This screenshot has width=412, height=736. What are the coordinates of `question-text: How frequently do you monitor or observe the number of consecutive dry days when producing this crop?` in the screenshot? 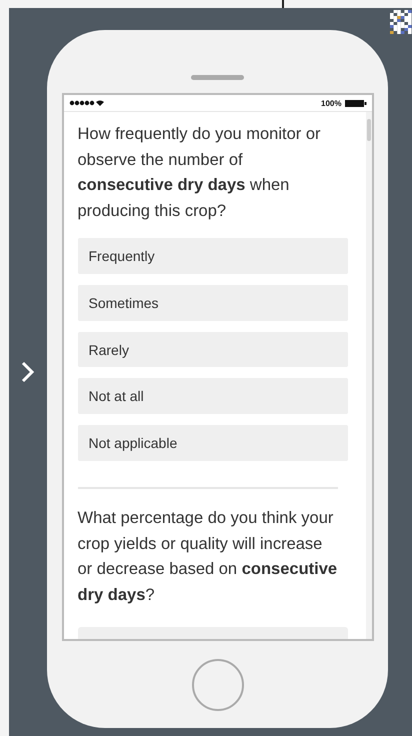 It's located at (200, 173).